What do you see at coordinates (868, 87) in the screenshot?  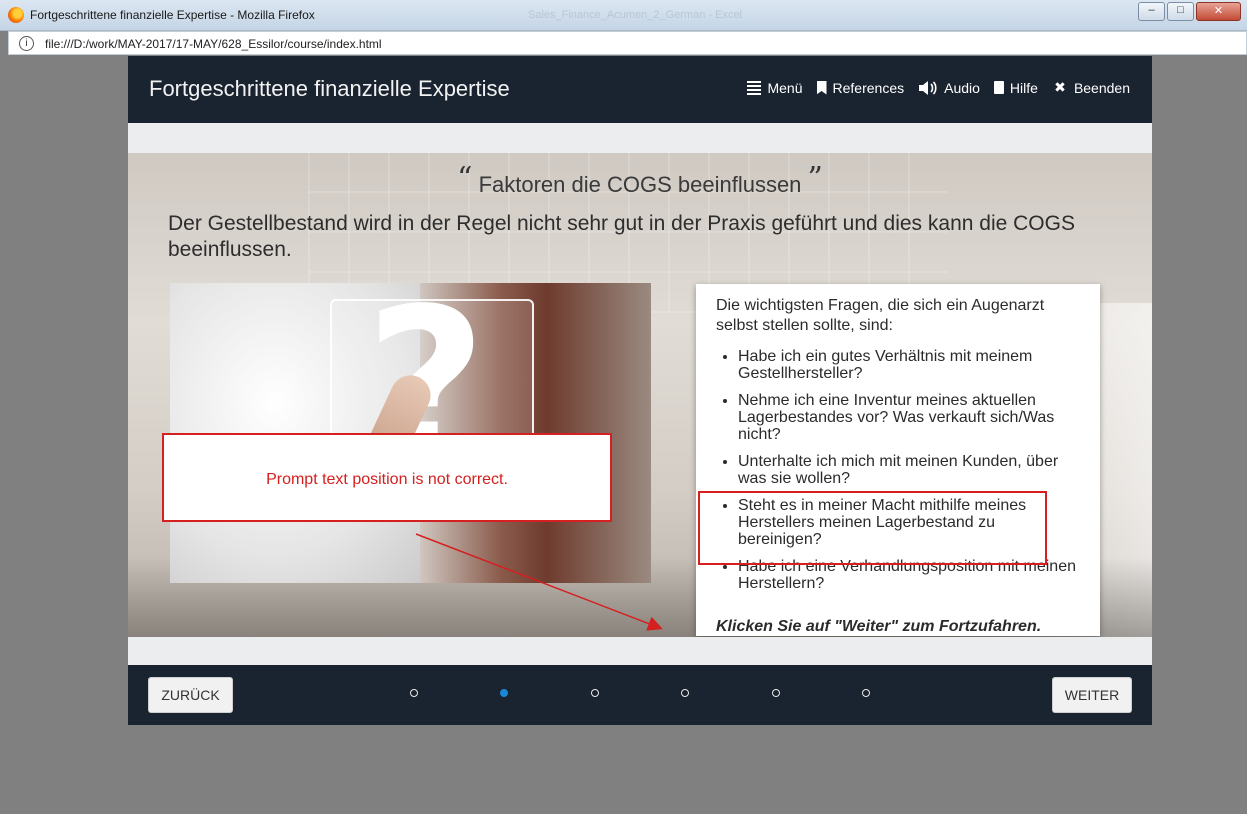 I see `nav-references-label: References` at bounding box center [868, 87].